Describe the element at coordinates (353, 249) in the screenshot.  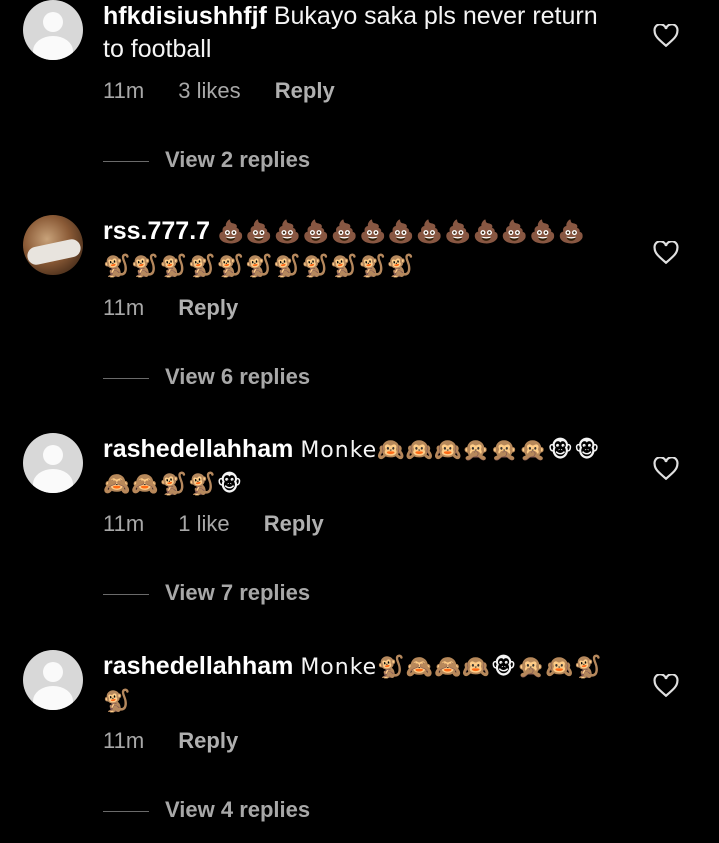
I see `comment-text: rss.777.7 💩💩💩💩💩💩💩💩💩💩💩💩💩🐒🐒🐒🐒🐒🐒🐒🐒🐒🐒🐒` at that location.